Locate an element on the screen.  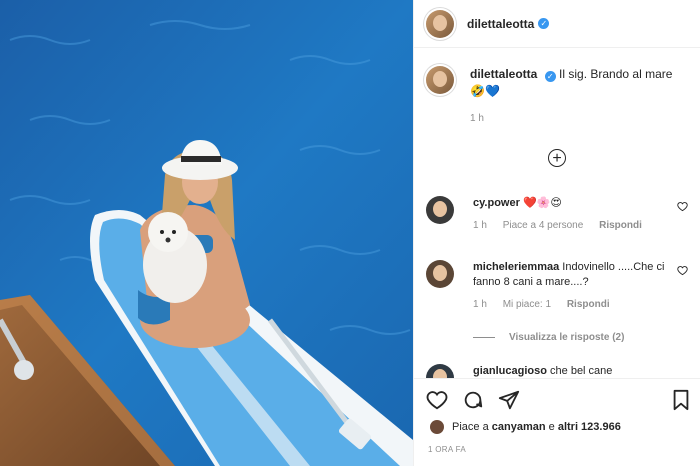
comment-username: cy.power is located at coordinates (496, 203).